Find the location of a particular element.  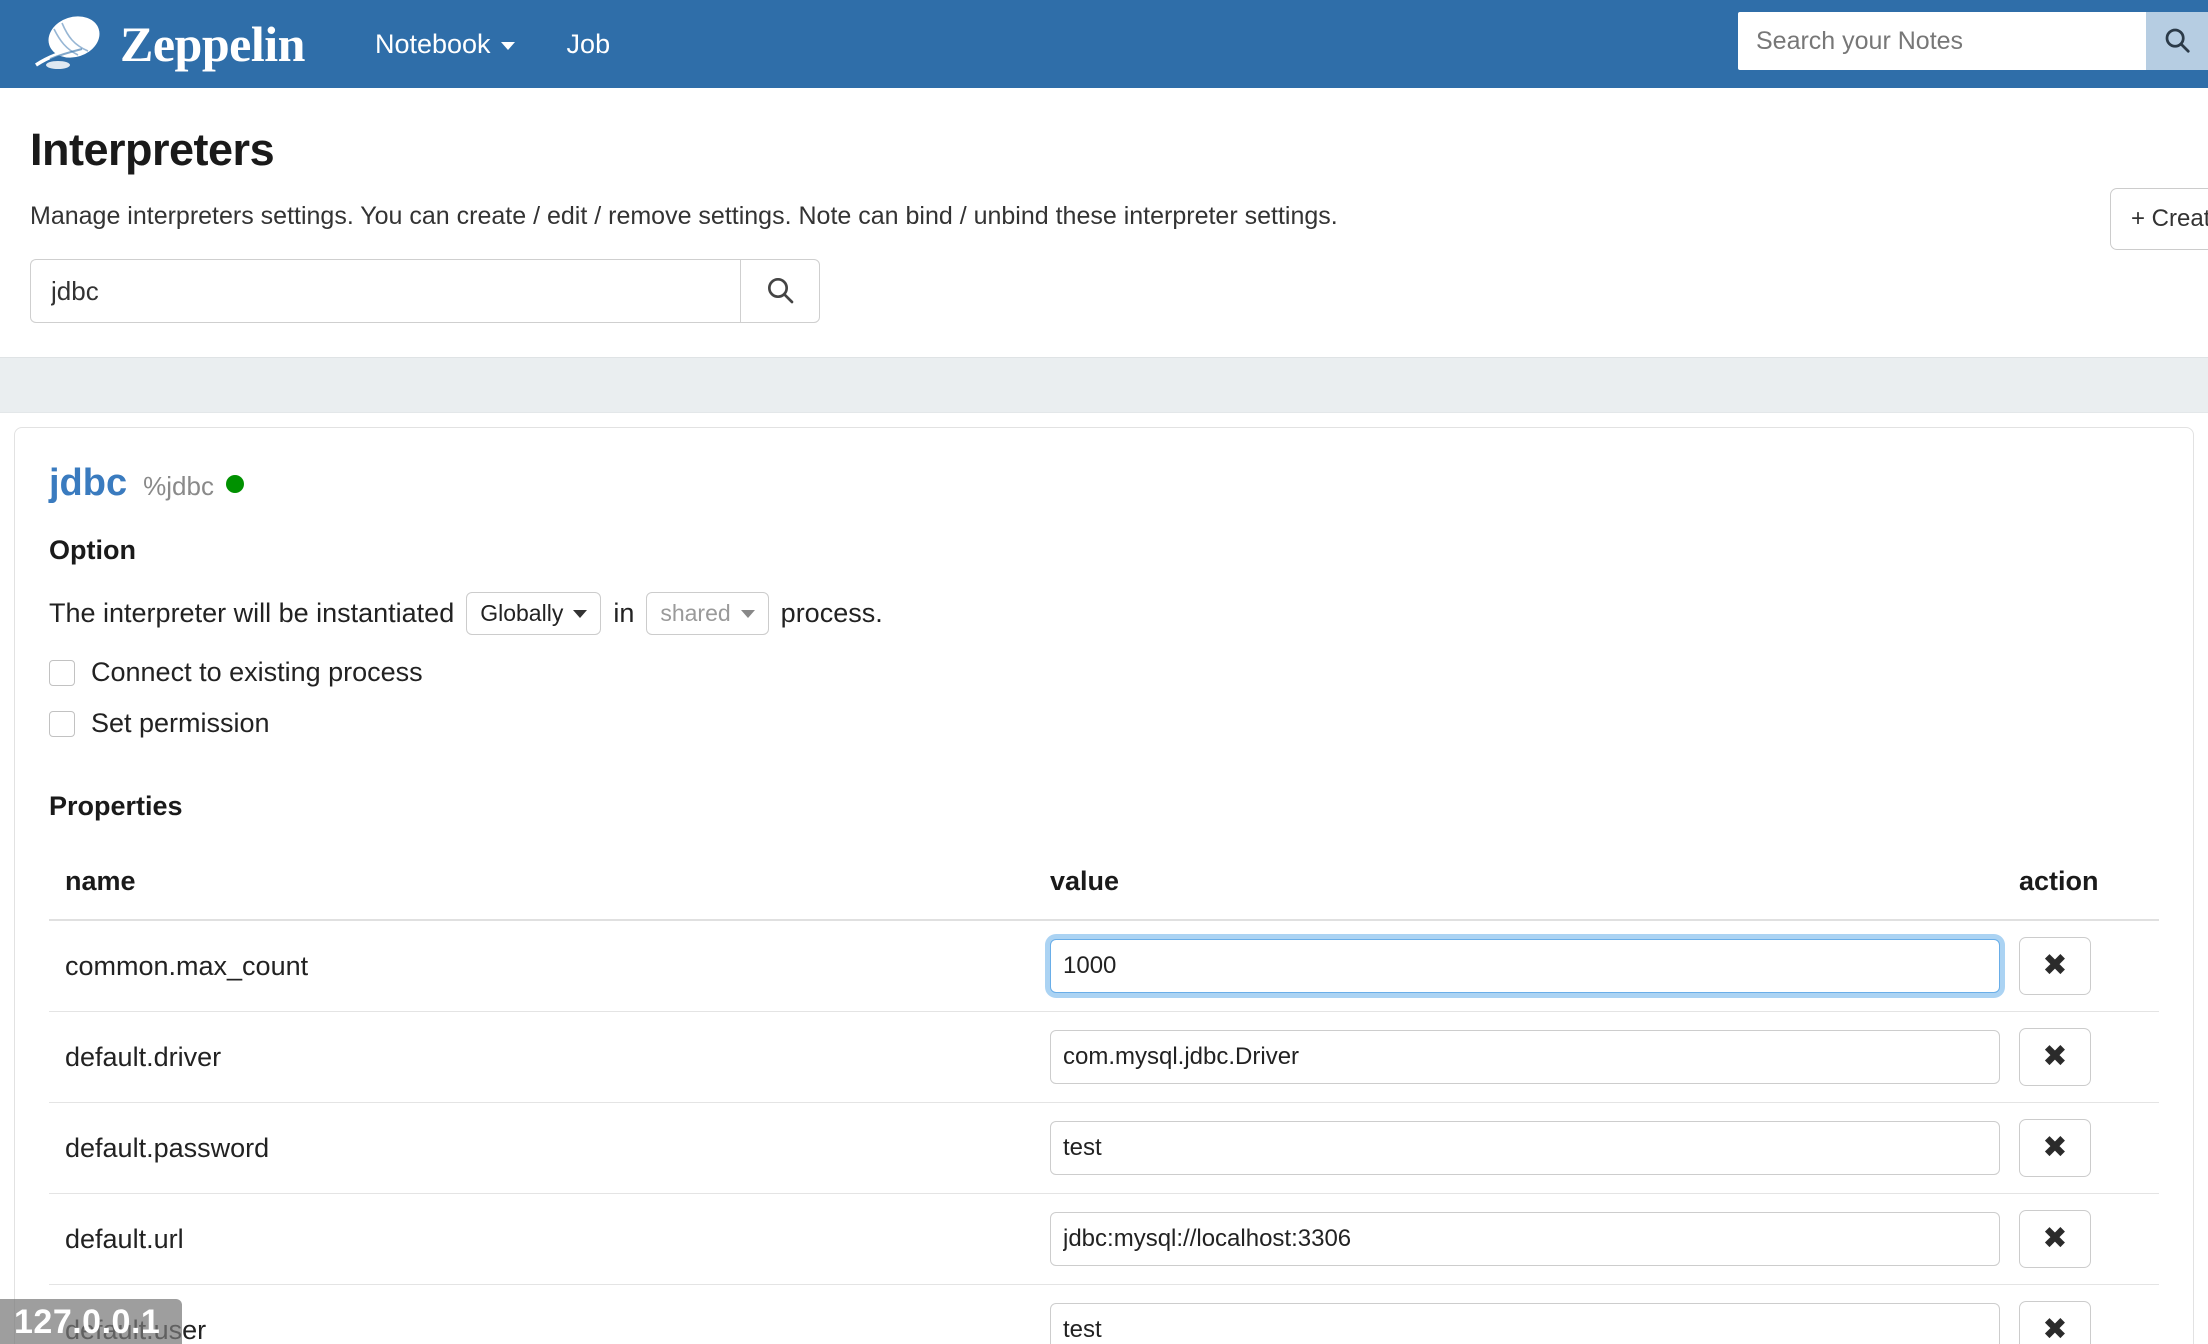

instantiation-sentence-suffix: process. is located at coordinates (831, 613).